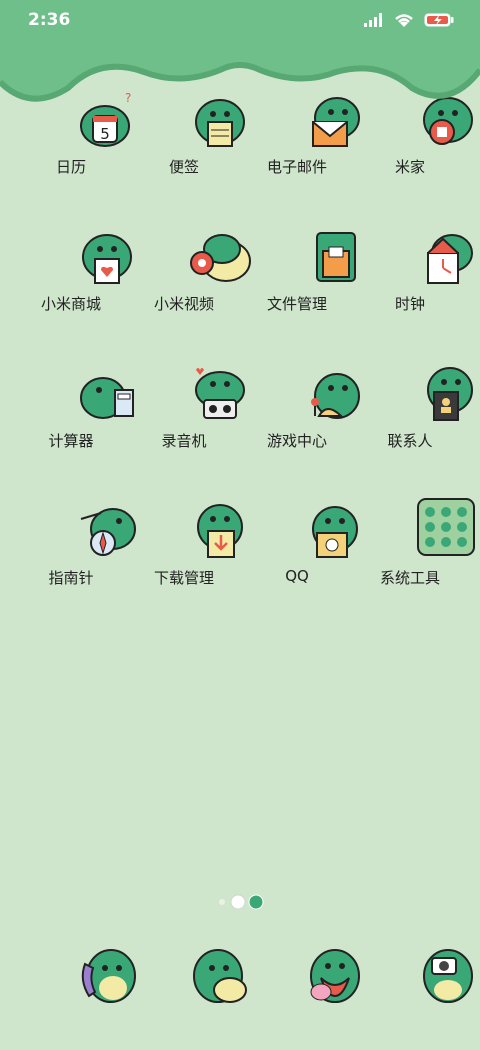 This screenshot has height=1050, width=480. I want to click on folder-icon, so click(446, 527).